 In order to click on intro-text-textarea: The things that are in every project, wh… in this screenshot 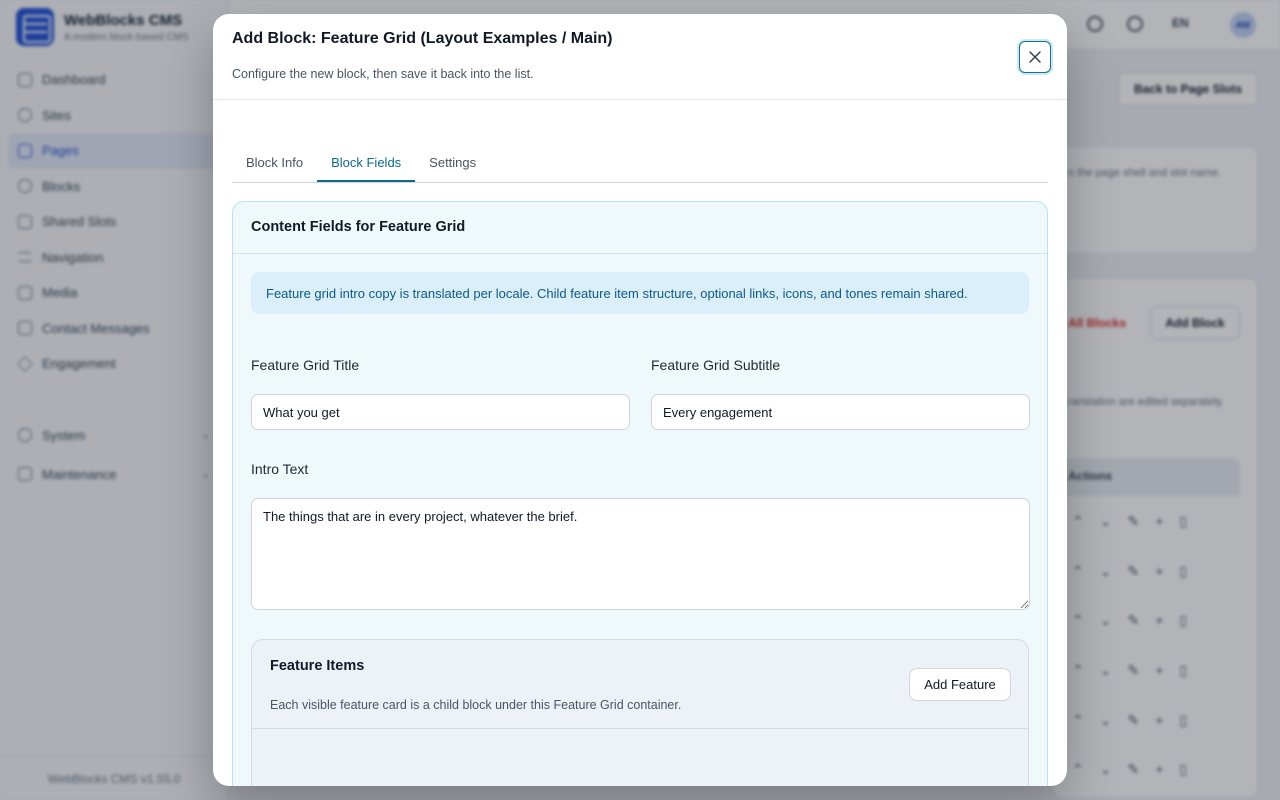, I will do `click(640, 554)`.